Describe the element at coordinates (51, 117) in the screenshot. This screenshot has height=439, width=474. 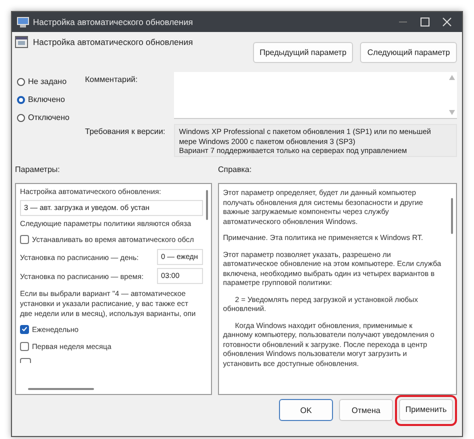
I see `radio-option: Отключено` at that location.